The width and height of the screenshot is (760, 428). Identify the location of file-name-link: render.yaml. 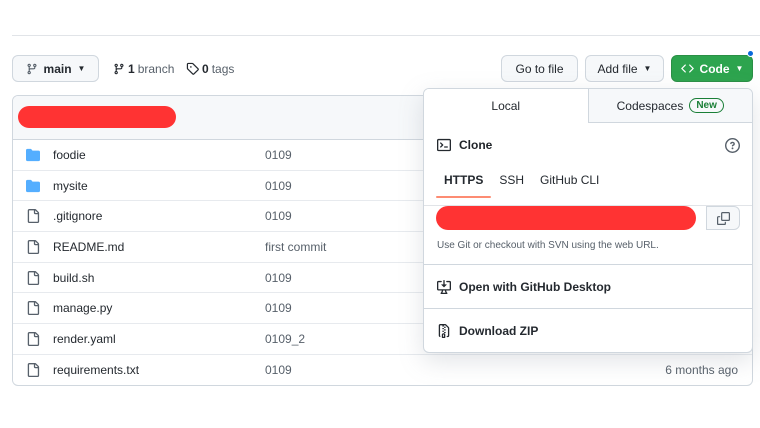
(84, 339).